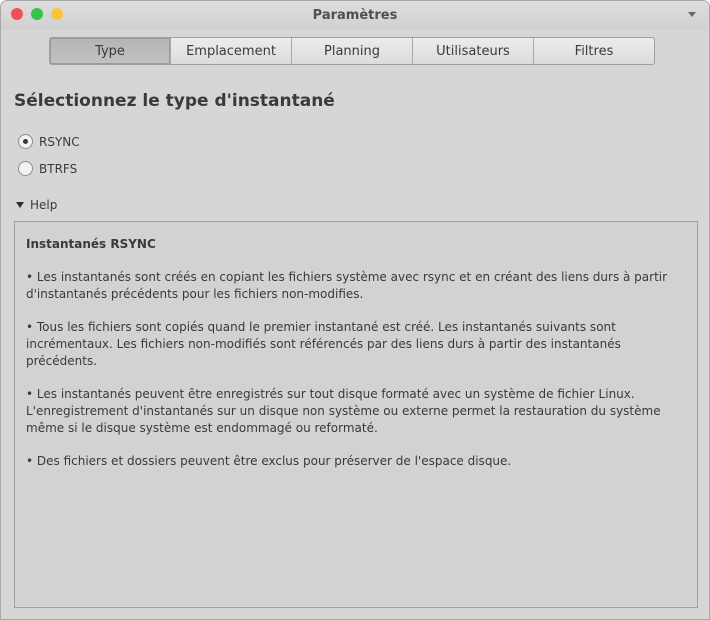  What do you see at coordinates (594, 51) in the screenshot?
I see `tab-filtres: Filtres` at bounding box center [594, 51].